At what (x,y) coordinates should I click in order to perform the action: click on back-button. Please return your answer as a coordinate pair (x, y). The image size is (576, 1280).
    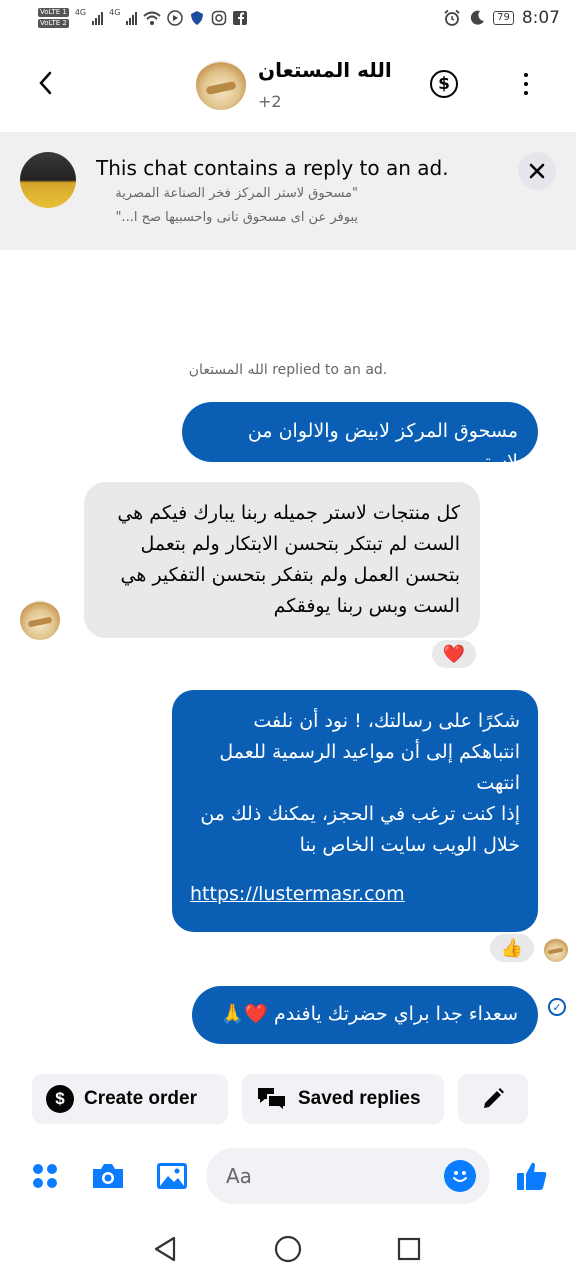
    Looking at the image, I should click on (46, 83).